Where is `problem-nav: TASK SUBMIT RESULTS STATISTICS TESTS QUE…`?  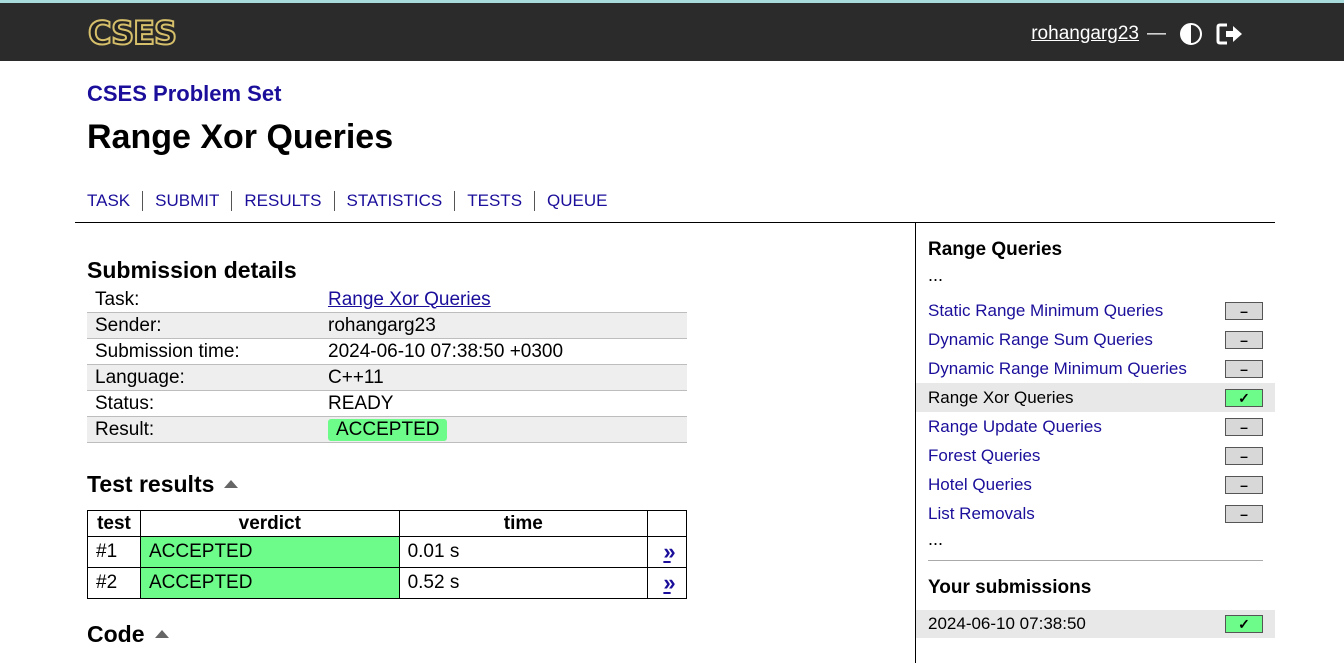
problem-nav: TASK SUBMIT RESULTS STATISTICS TESTS QUE… is located at coordinates (353, 201).